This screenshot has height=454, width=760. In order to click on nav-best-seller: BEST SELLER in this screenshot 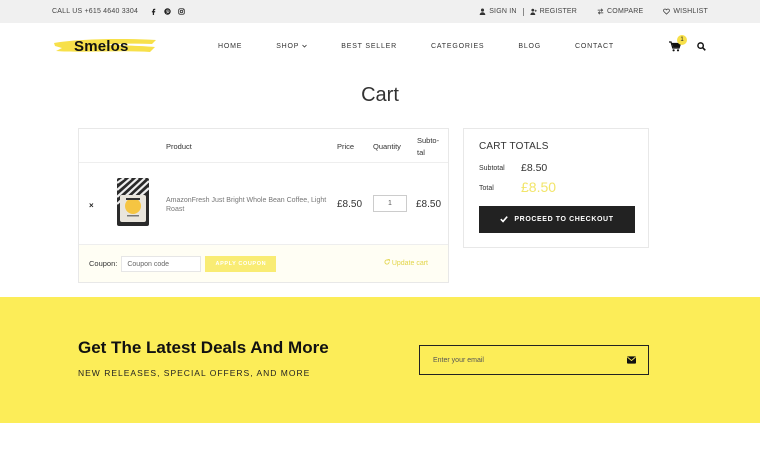, I will do `click(369, 46)`.